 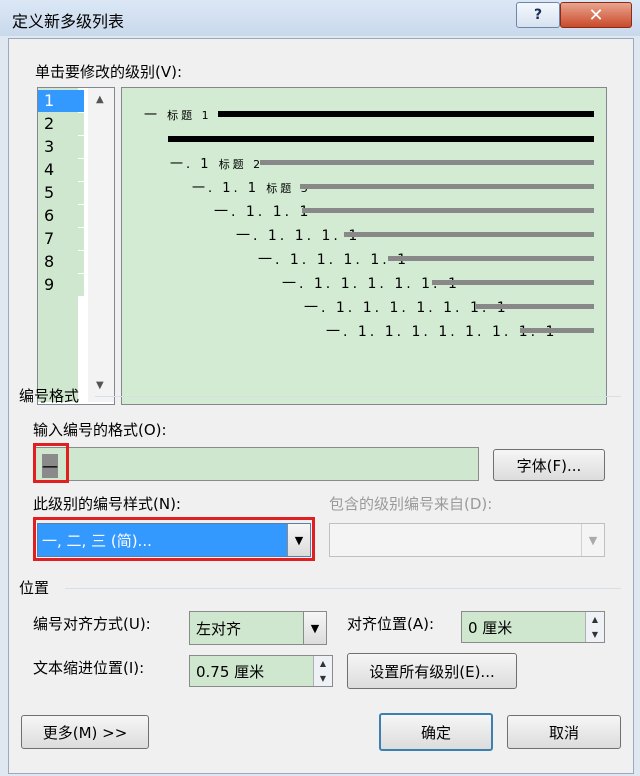 I want to click on preview-number: 一. 1, so click(x=191, y=164).